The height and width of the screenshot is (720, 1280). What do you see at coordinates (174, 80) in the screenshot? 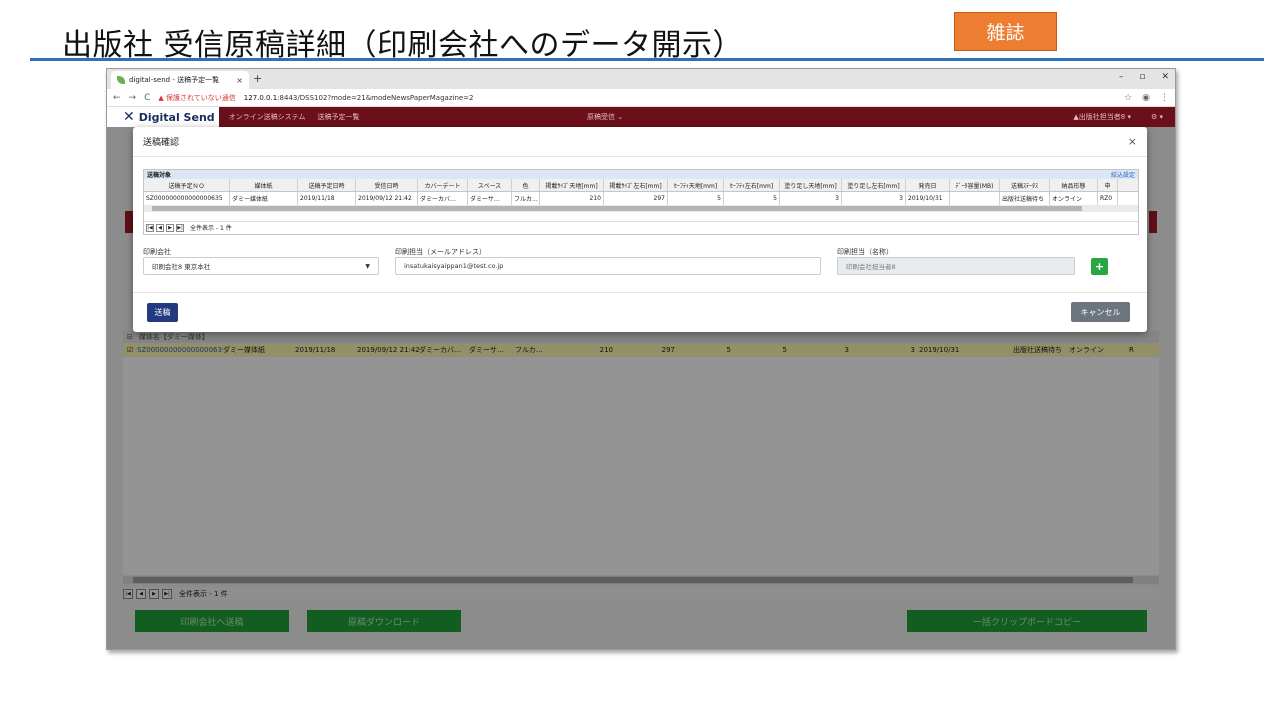
I see `tab-title: digital-send - 送稿予定一覧` at bounding box center [174, 80].